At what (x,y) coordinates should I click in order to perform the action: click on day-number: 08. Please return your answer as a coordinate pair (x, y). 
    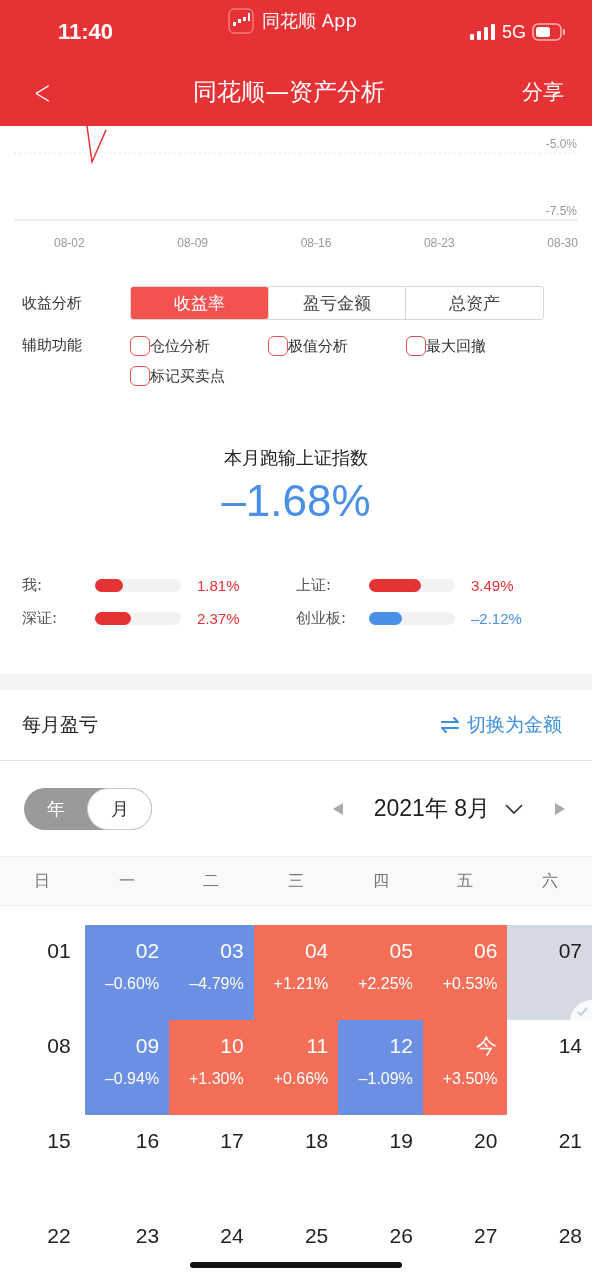
    Looking at the image, I should click on (59, 1046).